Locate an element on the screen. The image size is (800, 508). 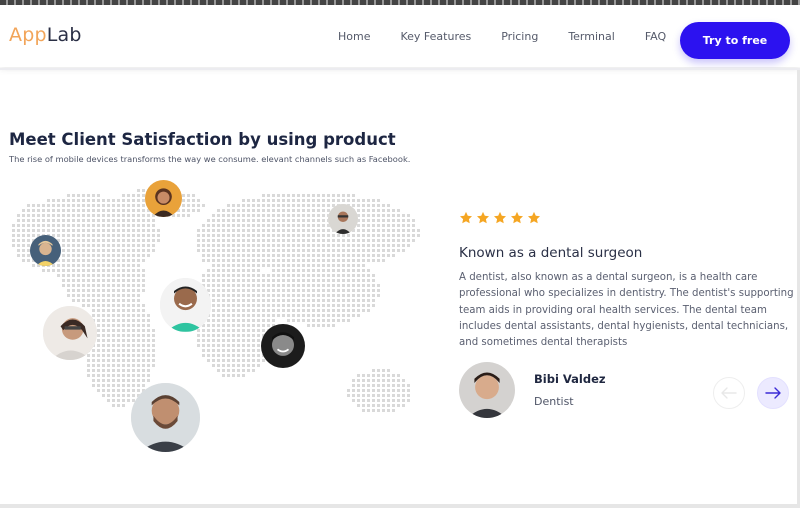
arrow-right-icon is located at coordinates (773, 393).